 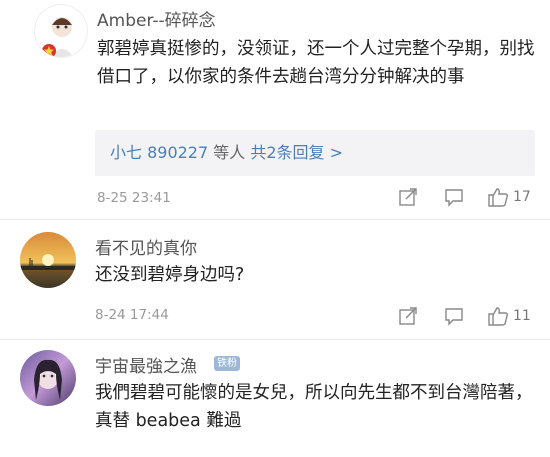 What do you see at coordinates (170, 275) in the screenshot?
I see `comment-text: 还没到碧婷身边吗?` at bounding box center [170, 275].